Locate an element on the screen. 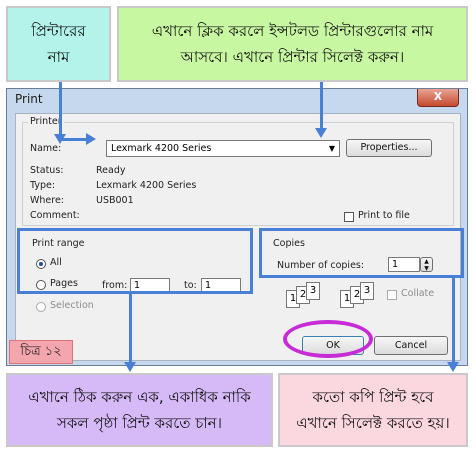  range-selection-label: Selection is located at coordinates (72, 305).